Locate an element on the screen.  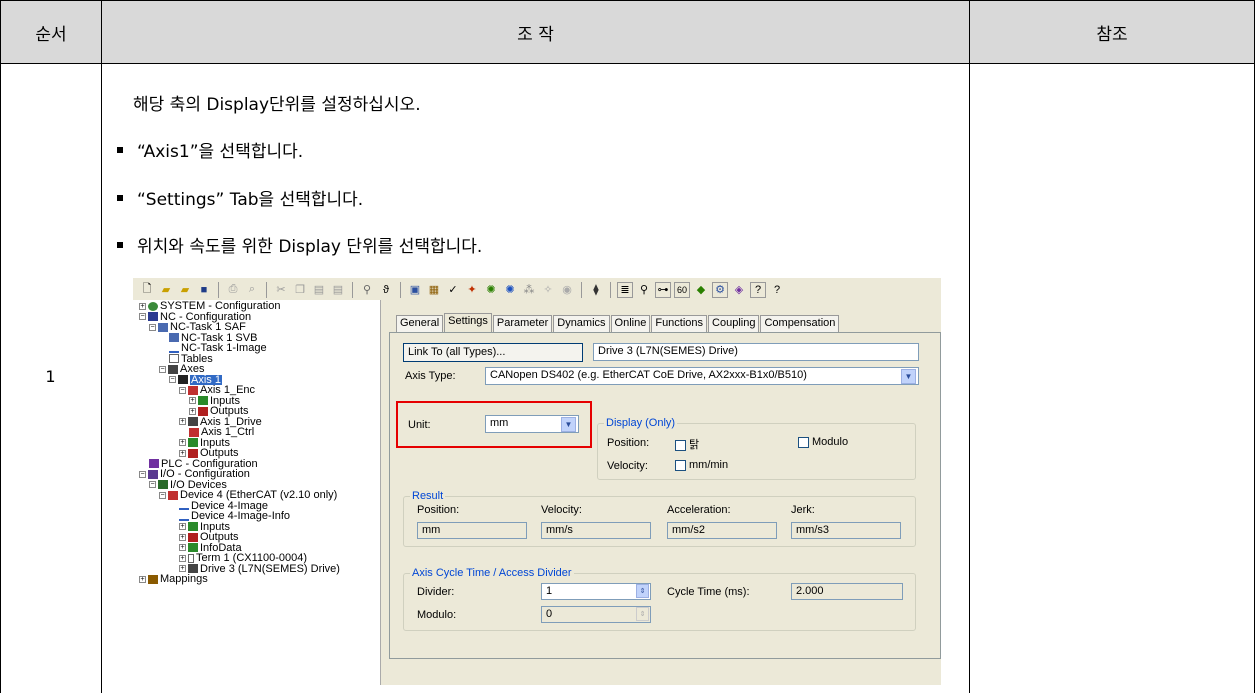
zoom-icon: ⚲ is located at coordinates (644, 290).